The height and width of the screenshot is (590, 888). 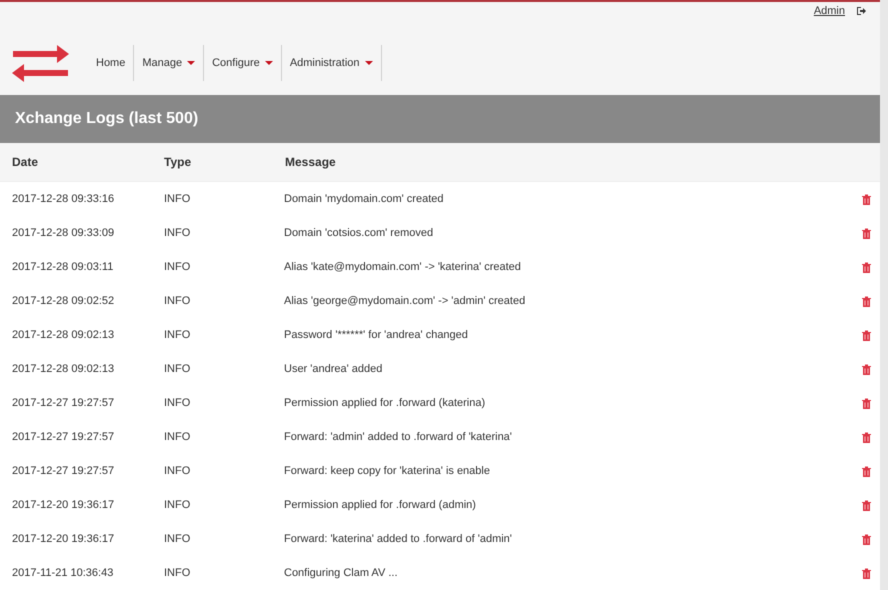 What do you see at coordinates (62, 573) in the screenshot?
I see `table-cell-text: 2017-11-21 10:36:43` at bounding box center [62, 573].